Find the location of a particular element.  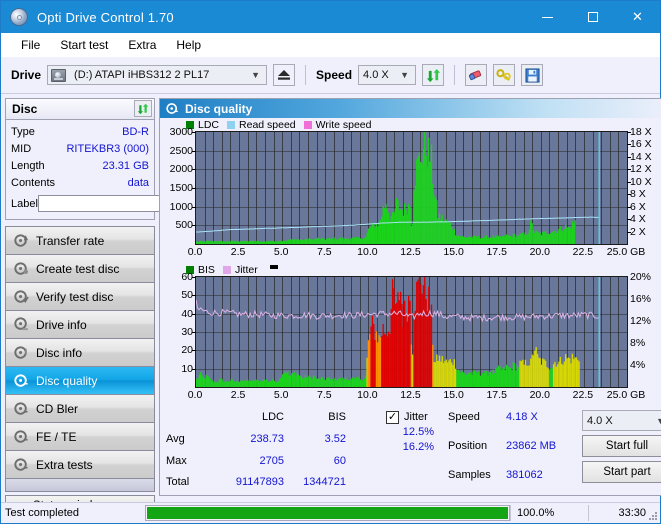

sidebar-item-extra-tests: Extra tests is located at coordinates (80, 465).